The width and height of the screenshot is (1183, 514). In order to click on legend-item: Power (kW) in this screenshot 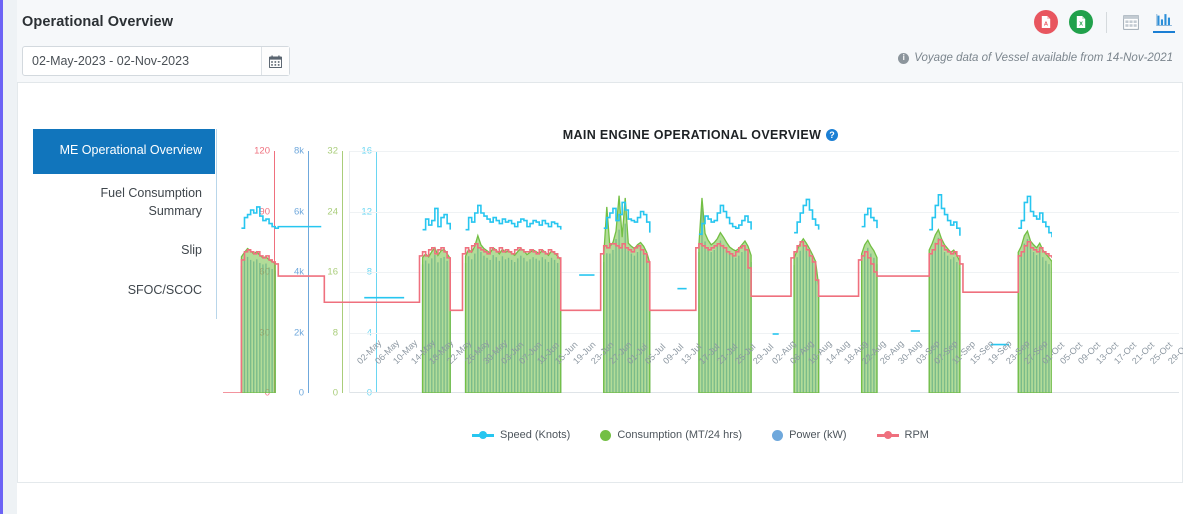, I will do `click(809, 435)`.